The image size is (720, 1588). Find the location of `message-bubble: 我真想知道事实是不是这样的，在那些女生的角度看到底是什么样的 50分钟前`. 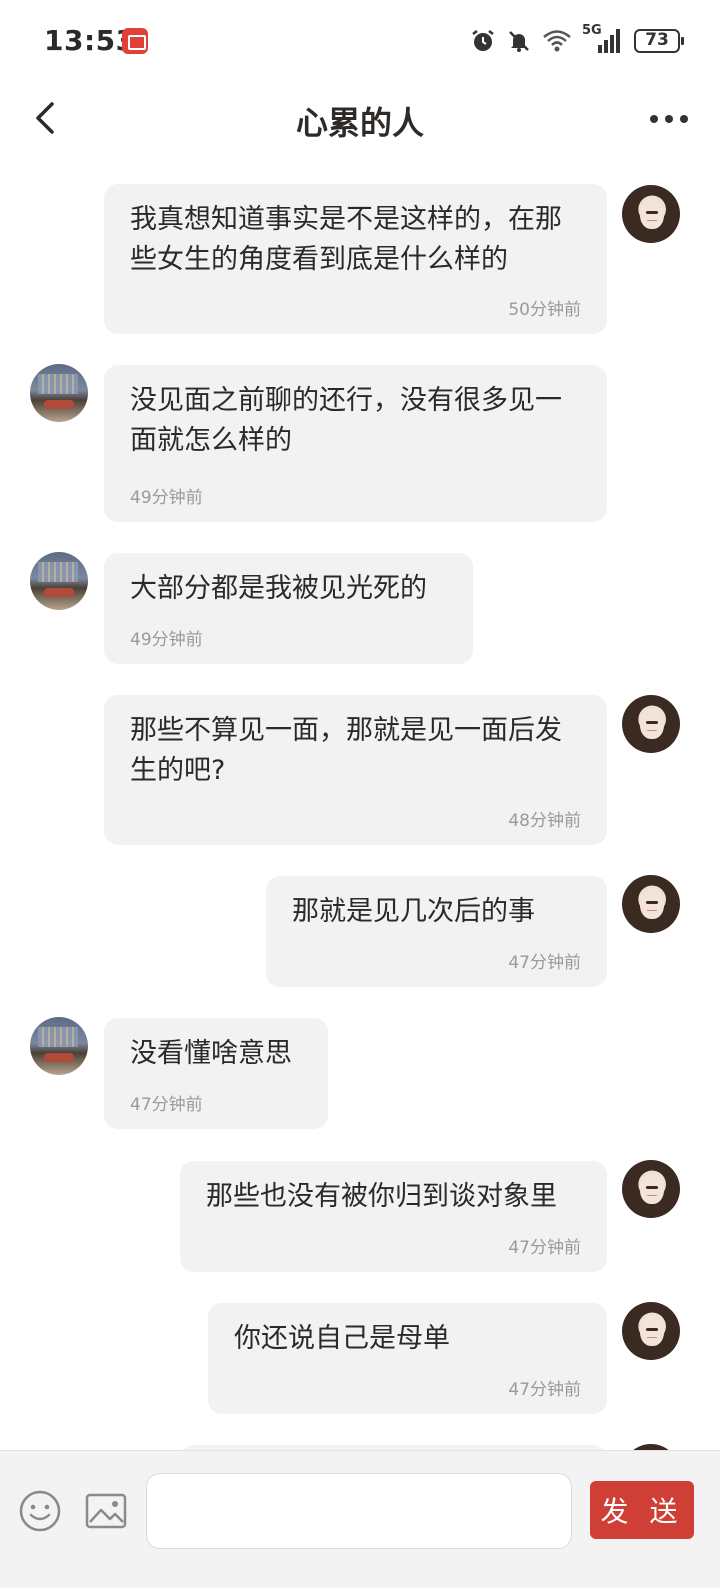

message-bubble: 我真想知道事实是不是这样的，在那些女生的角度看到底是什么样的 50分钟前 is located at coordinates (355, 259).